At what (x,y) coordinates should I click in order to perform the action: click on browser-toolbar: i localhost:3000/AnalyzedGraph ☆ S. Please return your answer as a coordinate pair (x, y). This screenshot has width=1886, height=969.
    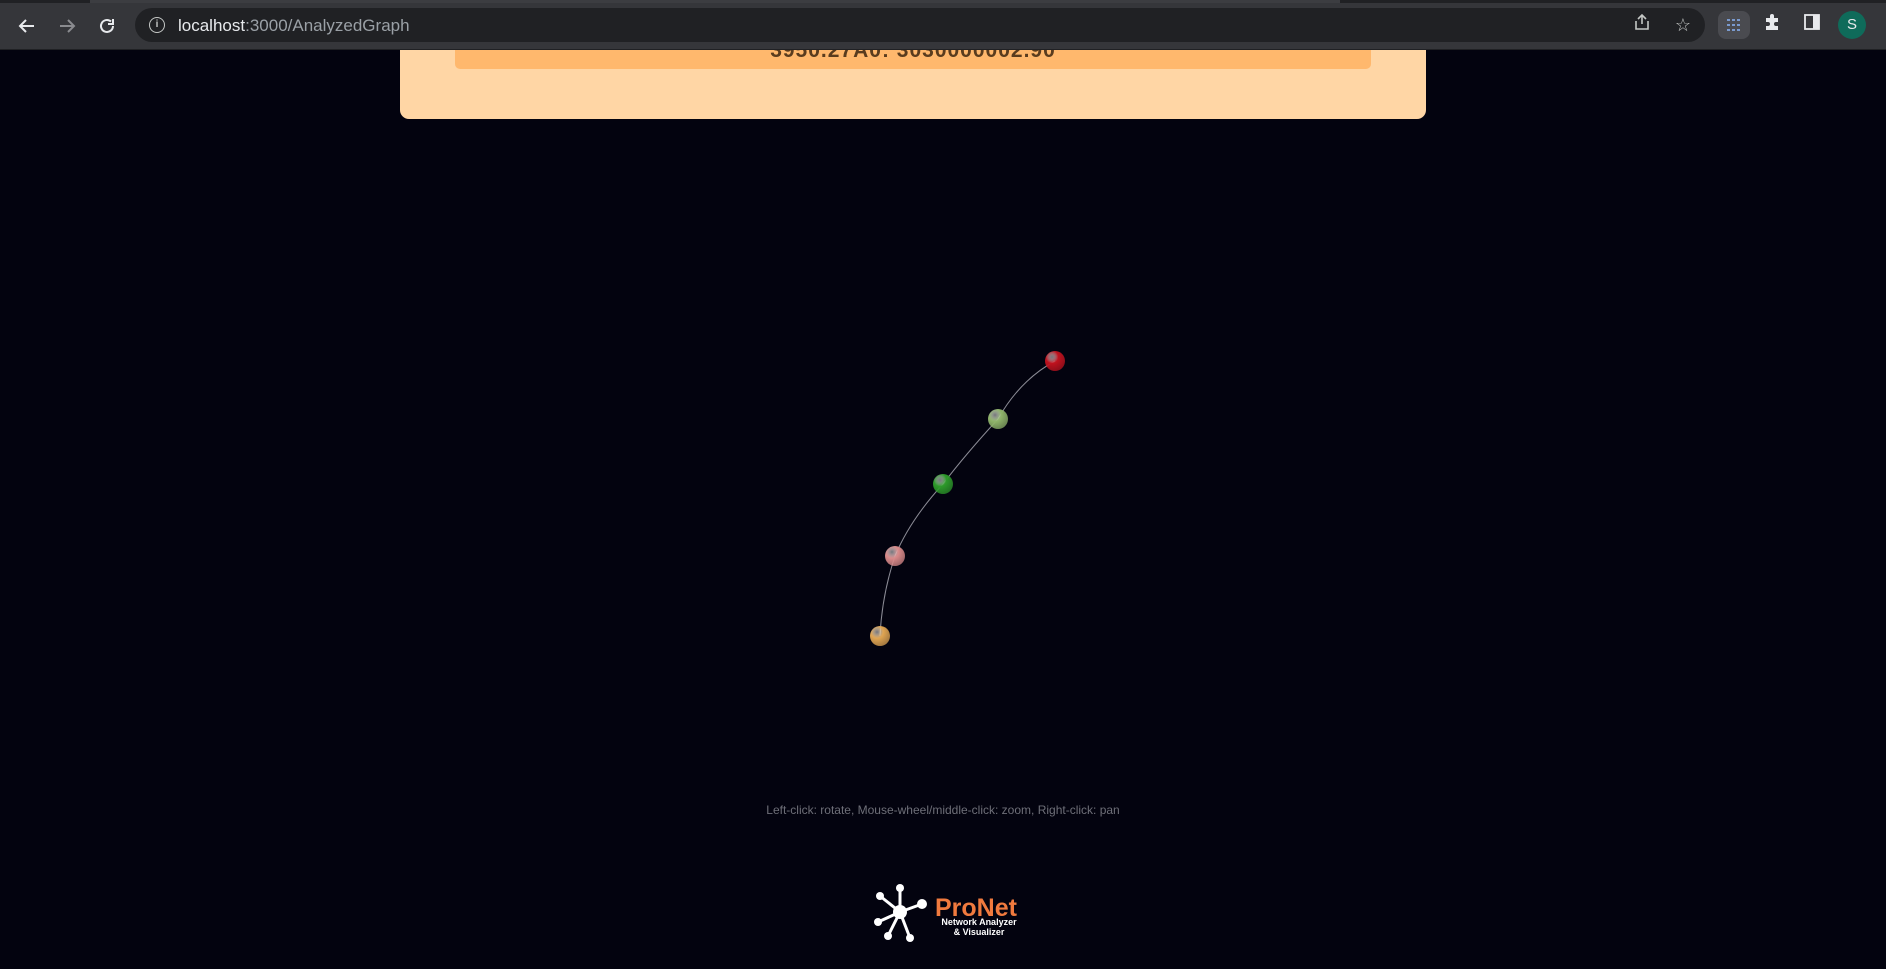
    Looking at the image, I should click on (943, 25).